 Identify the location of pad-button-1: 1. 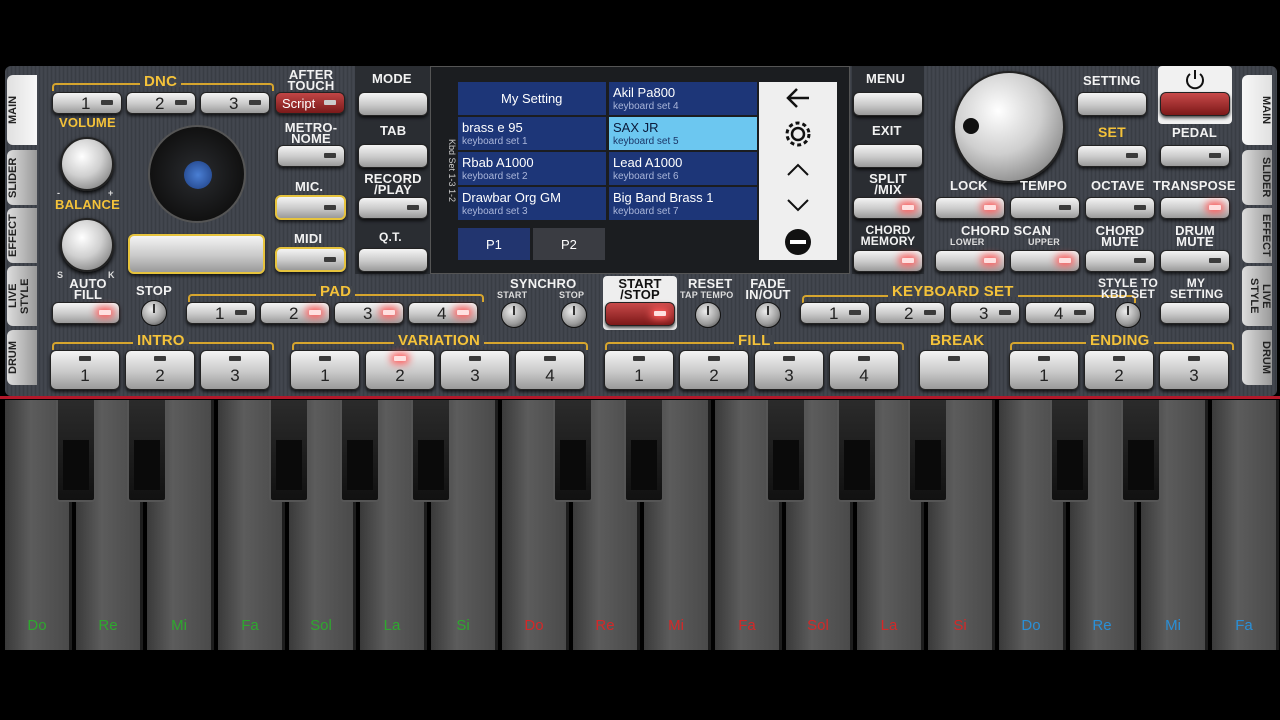
(221, 313).